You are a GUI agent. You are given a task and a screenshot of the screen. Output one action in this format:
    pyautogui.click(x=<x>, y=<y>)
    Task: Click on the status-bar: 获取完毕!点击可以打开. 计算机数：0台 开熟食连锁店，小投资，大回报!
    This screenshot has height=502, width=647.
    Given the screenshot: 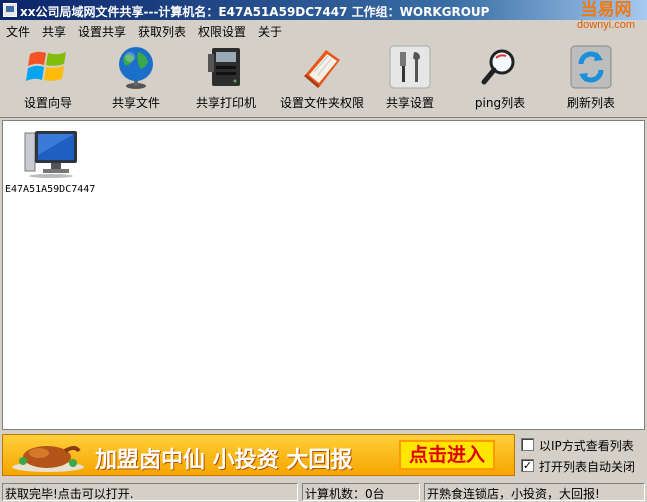 What is the action you would take?
    pyautogui.click(x=323, y=491)
    